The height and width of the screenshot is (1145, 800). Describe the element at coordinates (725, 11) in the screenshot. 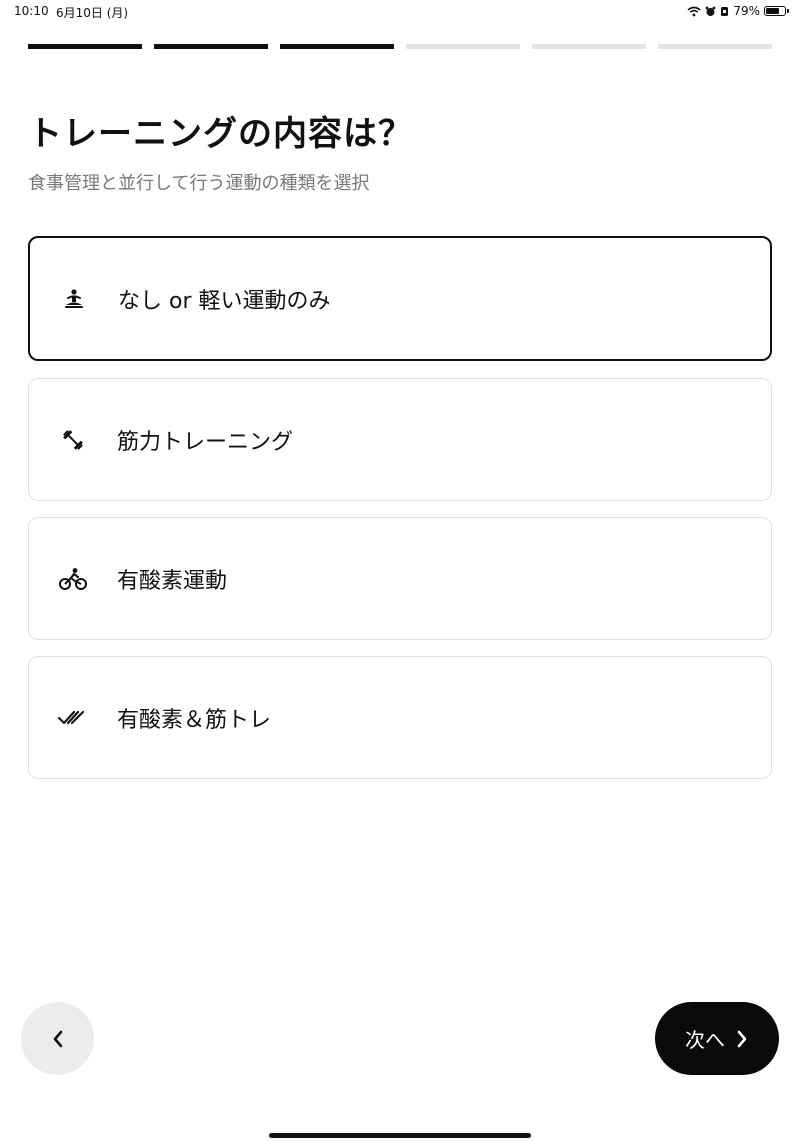

I see `orientation-lock-icon` at that location.